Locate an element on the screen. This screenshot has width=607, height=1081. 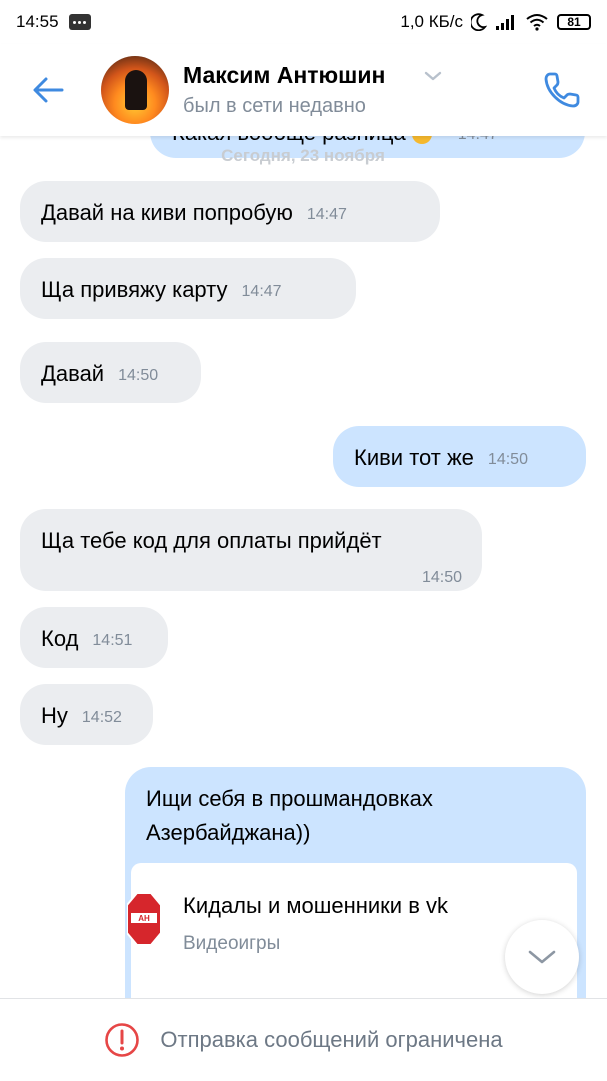
message-bubble-incoming: Ну 14:52 is located at coordinates (86, 714).